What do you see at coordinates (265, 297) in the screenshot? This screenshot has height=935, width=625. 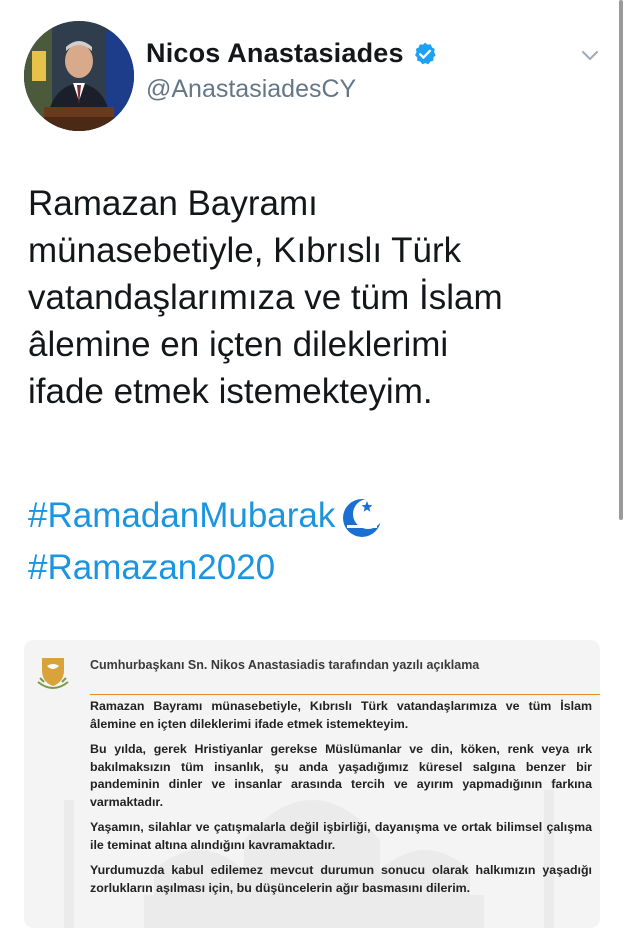 I see `tweet-line: vatandaşlarımıza ve tüm İslam` at bounding box center [265, 297].